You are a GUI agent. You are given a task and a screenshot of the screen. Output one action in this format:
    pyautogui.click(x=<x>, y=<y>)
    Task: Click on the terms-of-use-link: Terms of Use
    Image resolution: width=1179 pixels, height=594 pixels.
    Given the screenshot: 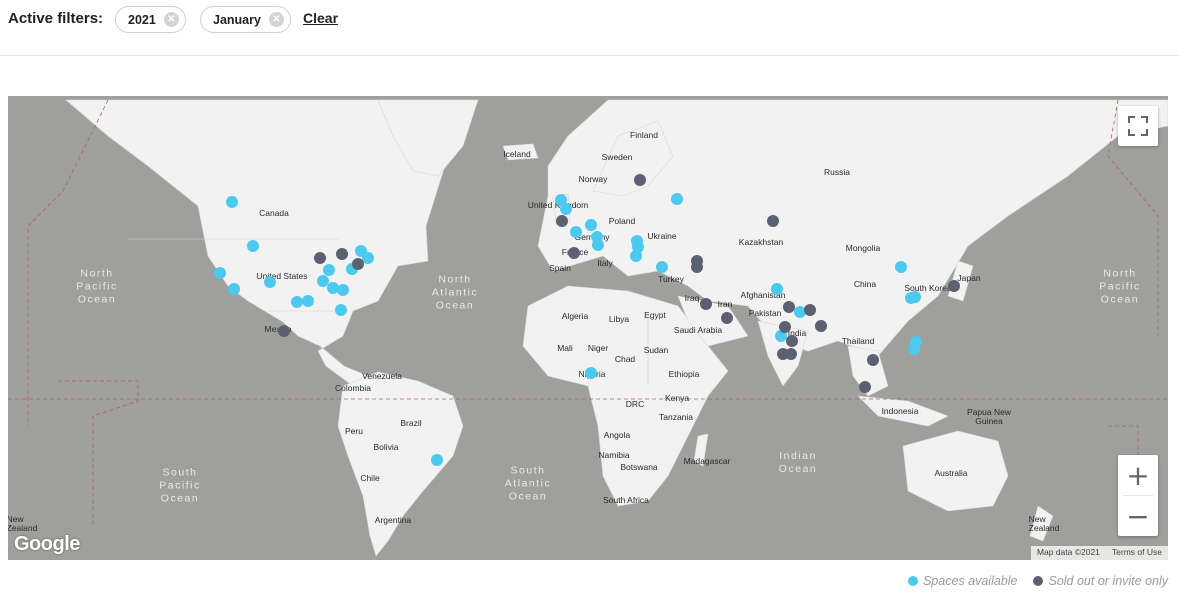 What is the action you would take?
    pyautogui.click(x=1137, y=553)
    